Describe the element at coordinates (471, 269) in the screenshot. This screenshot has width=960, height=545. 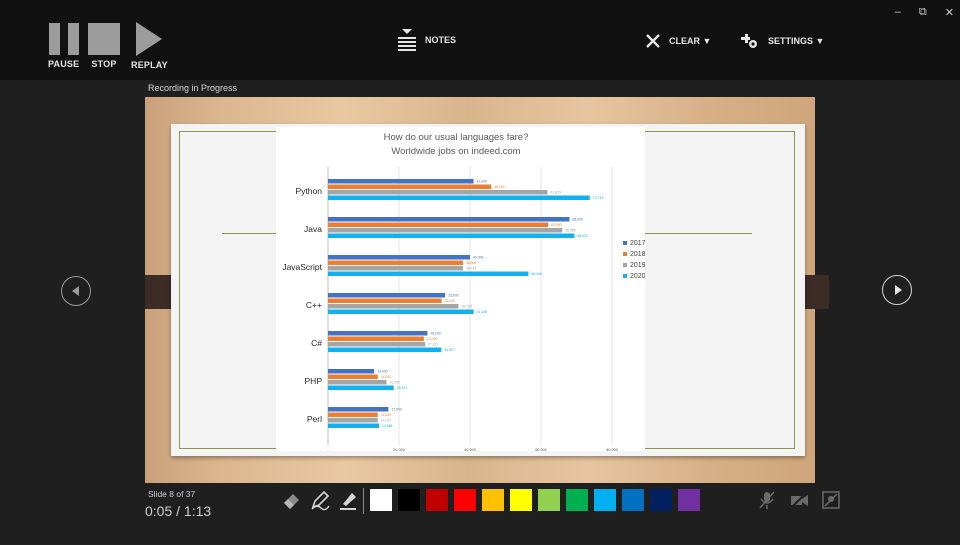
I see `data-label: 38,018` at that location.